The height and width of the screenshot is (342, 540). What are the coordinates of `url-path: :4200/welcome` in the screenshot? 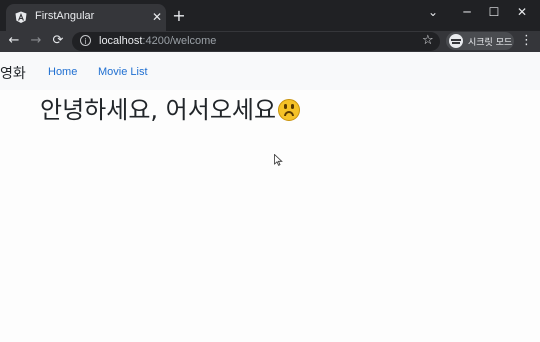 It's located at (179, 41).